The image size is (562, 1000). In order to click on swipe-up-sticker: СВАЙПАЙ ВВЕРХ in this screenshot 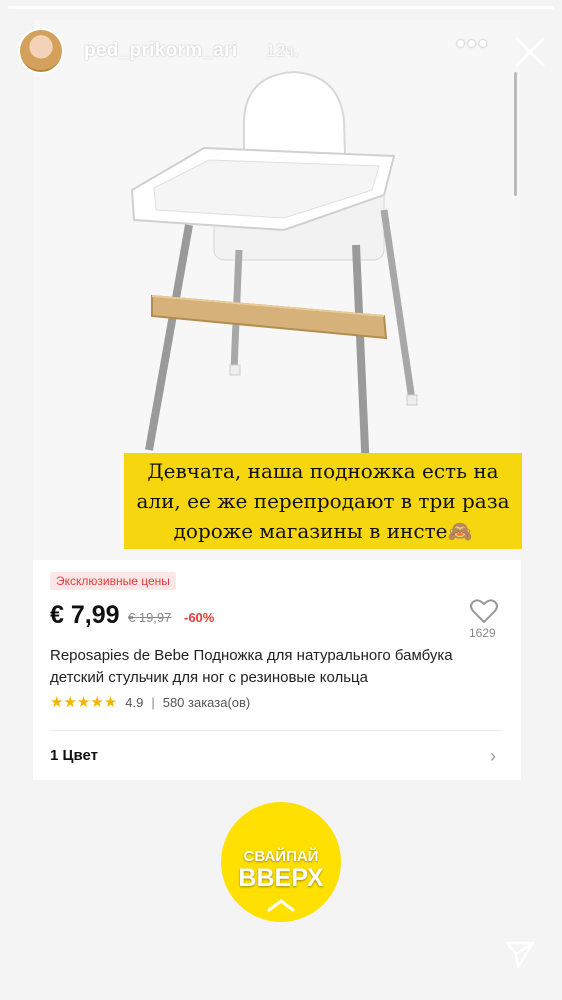, I will do `click(281, 862)`.